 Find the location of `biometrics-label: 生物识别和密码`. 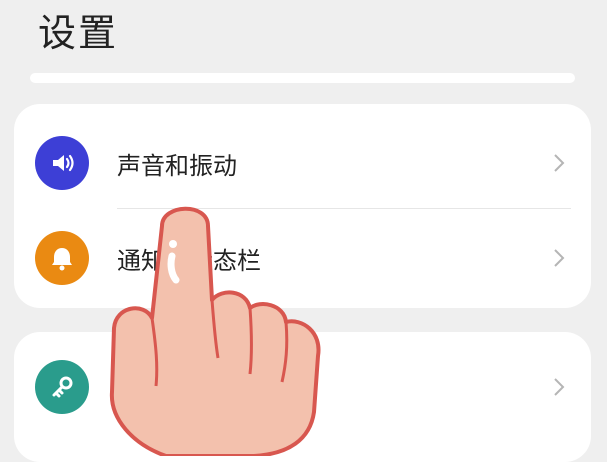

biometrics-label: 生物识别和密码 is located at coordinates (201, 389).